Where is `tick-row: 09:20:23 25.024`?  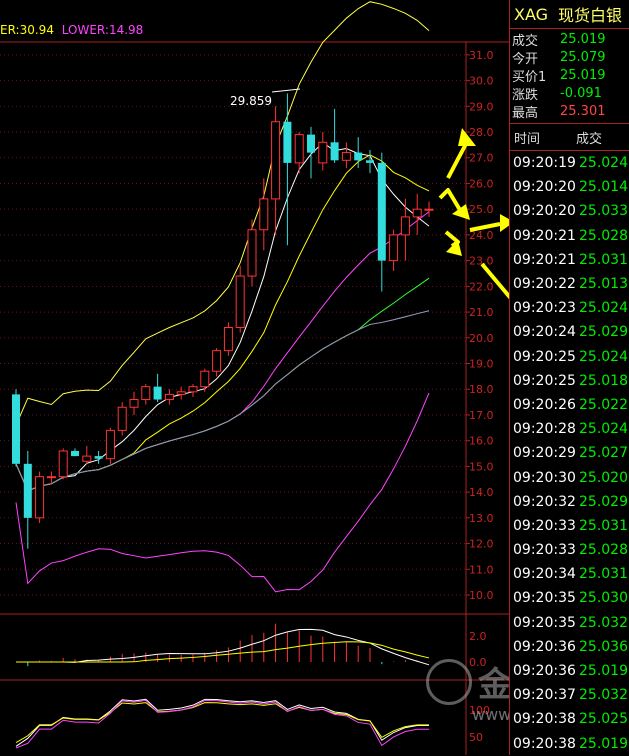
tick-row: 09:20:23 25.024 is located at coordinates (569, 308).